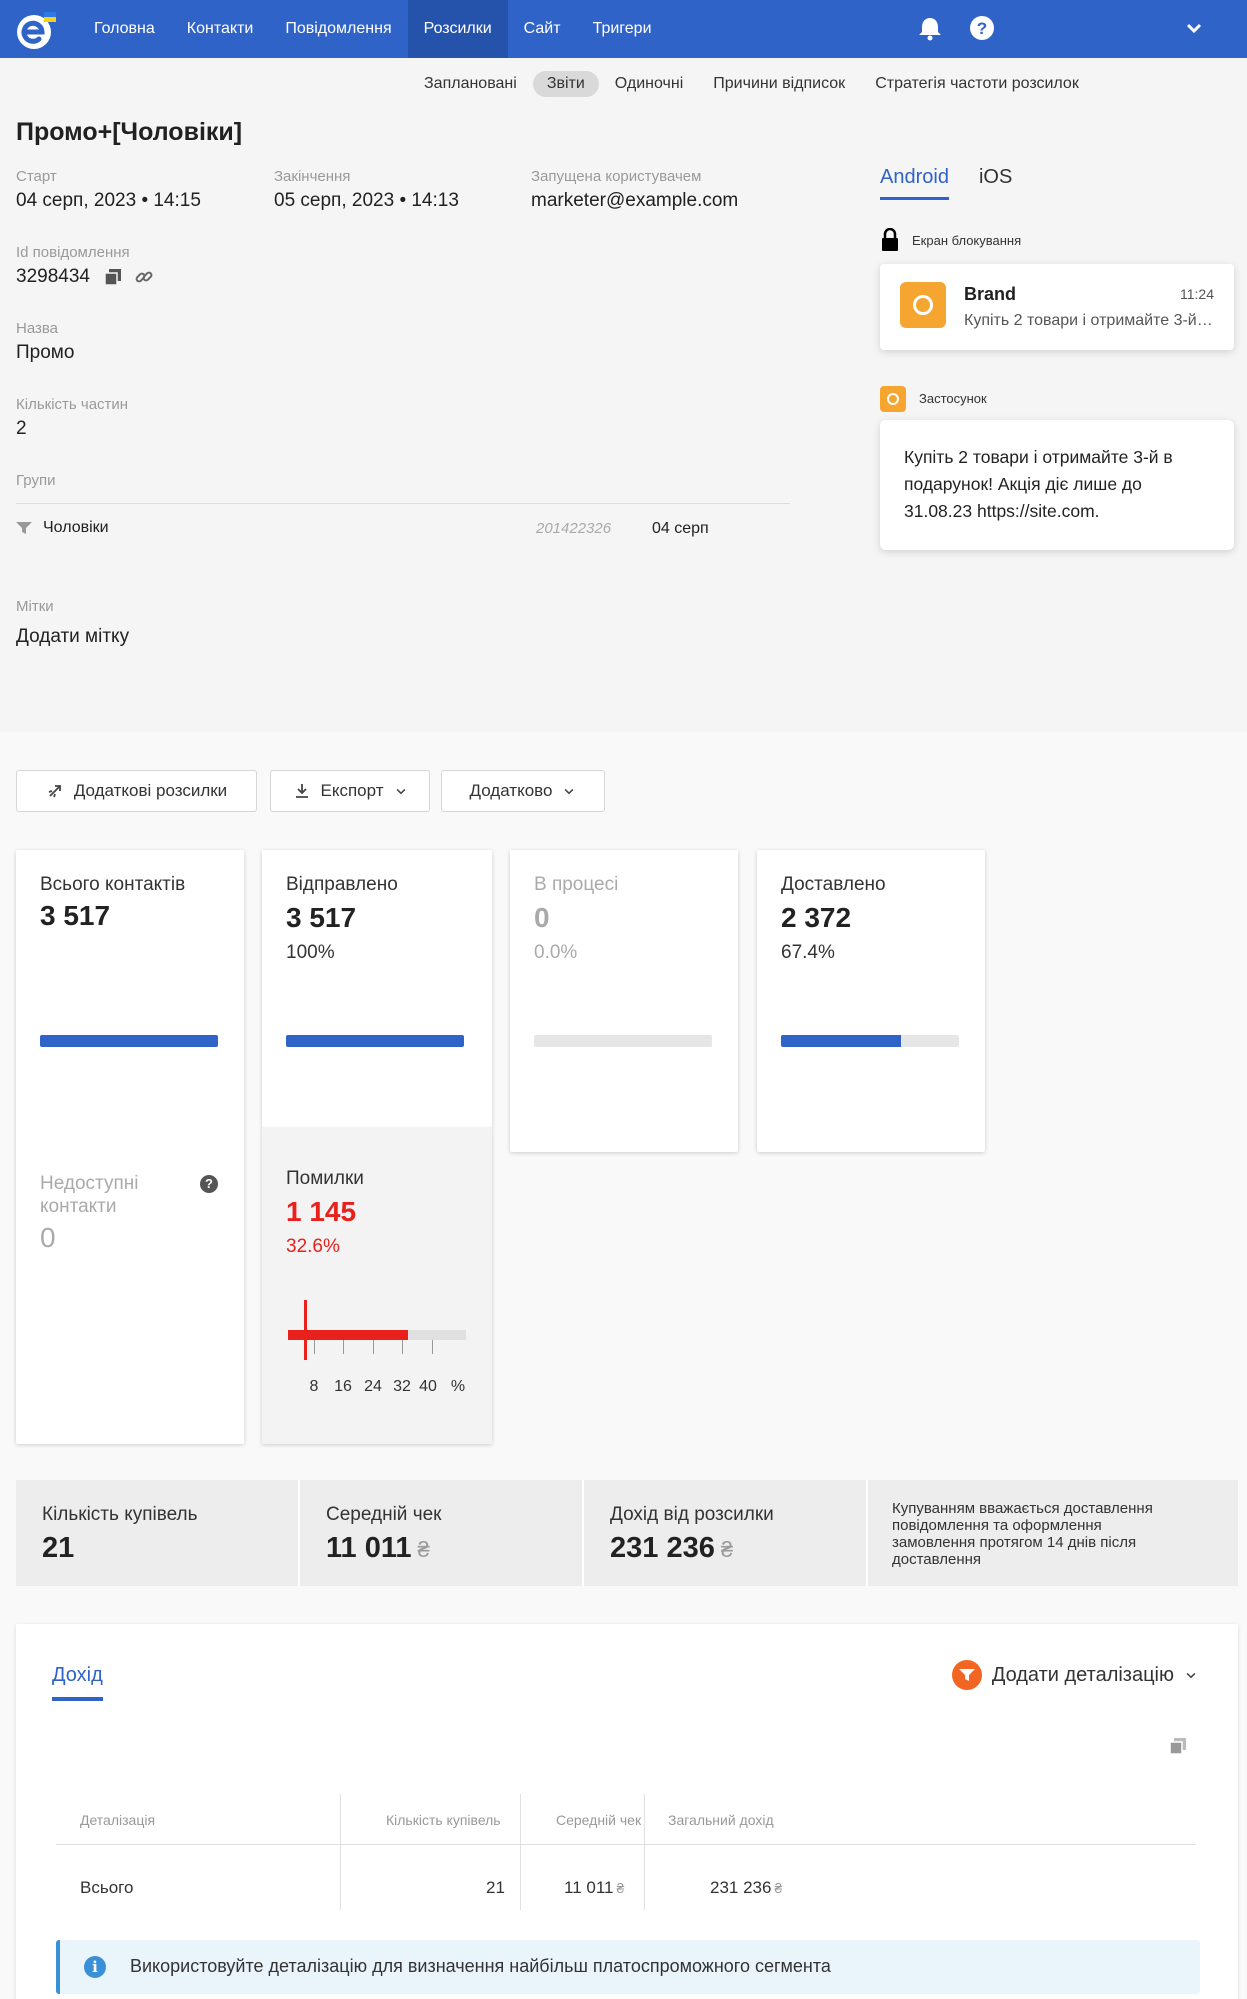  Describe the element at coordinates (48, 1237) in the screenshot. I see `unavailable-value: 0` at that location.